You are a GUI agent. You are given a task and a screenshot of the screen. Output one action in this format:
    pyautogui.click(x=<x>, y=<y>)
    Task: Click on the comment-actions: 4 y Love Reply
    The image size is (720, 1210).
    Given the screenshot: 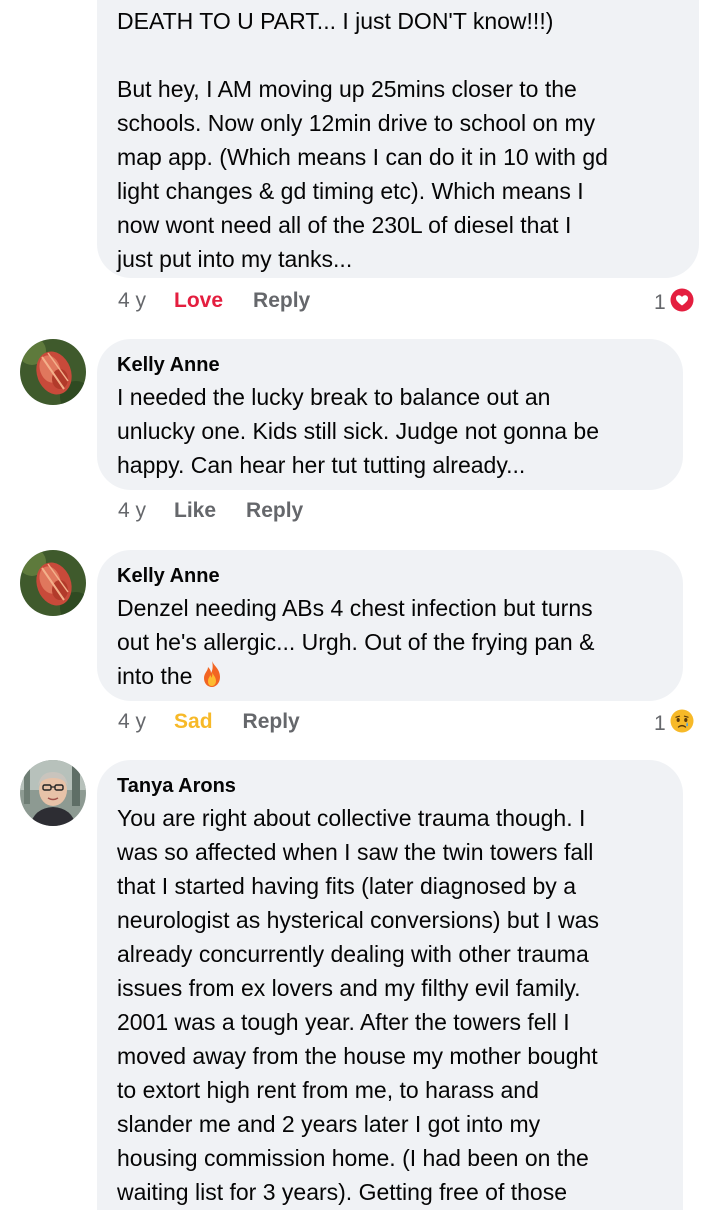 What is the action you would take?
    pyautogui.click(x=214, y=301)
    